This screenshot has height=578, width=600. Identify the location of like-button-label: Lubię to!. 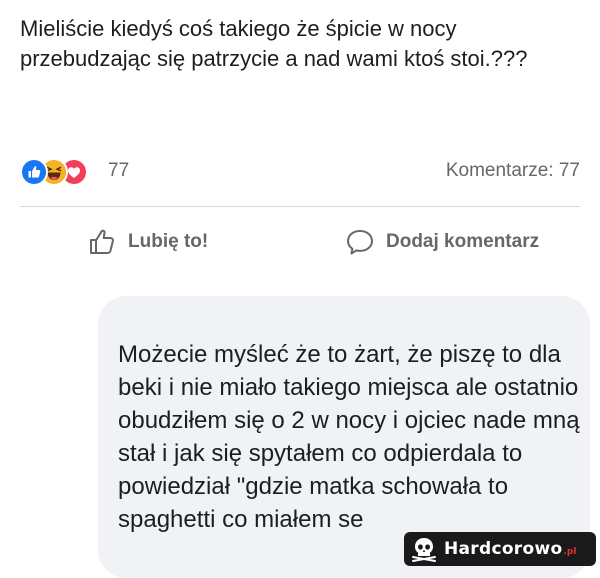
(168, 241).